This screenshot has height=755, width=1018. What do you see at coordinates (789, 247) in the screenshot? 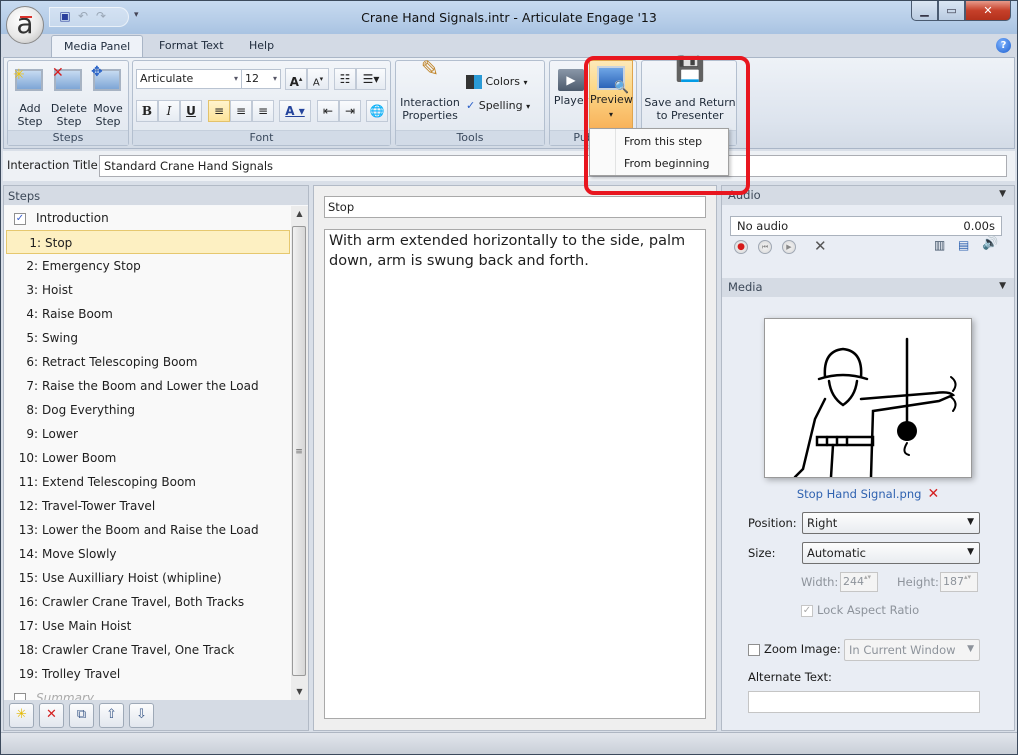
I see `play-button: ▶` at bounding box center [789, 247].